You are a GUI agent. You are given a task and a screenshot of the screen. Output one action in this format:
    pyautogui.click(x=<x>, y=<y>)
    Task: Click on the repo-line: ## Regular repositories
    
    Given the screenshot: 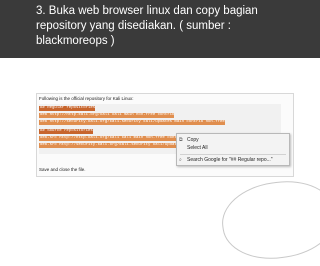 What is the action you would take?
    pyautogui.click(x=67, y=108)
    